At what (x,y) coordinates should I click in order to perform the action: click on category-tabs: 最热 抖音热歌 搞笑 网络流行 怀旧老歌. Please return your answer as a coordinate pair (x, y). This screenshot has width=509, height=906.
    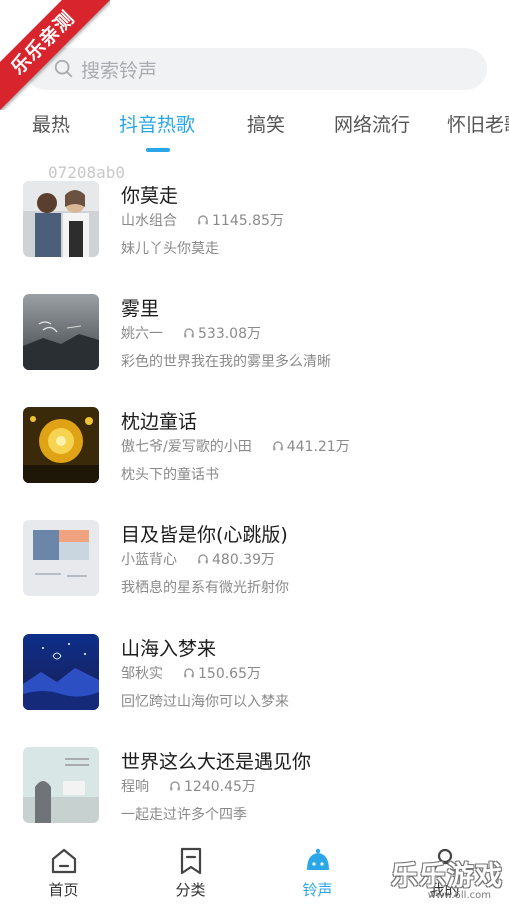
    Looking at the image, I should click on (254, 132).